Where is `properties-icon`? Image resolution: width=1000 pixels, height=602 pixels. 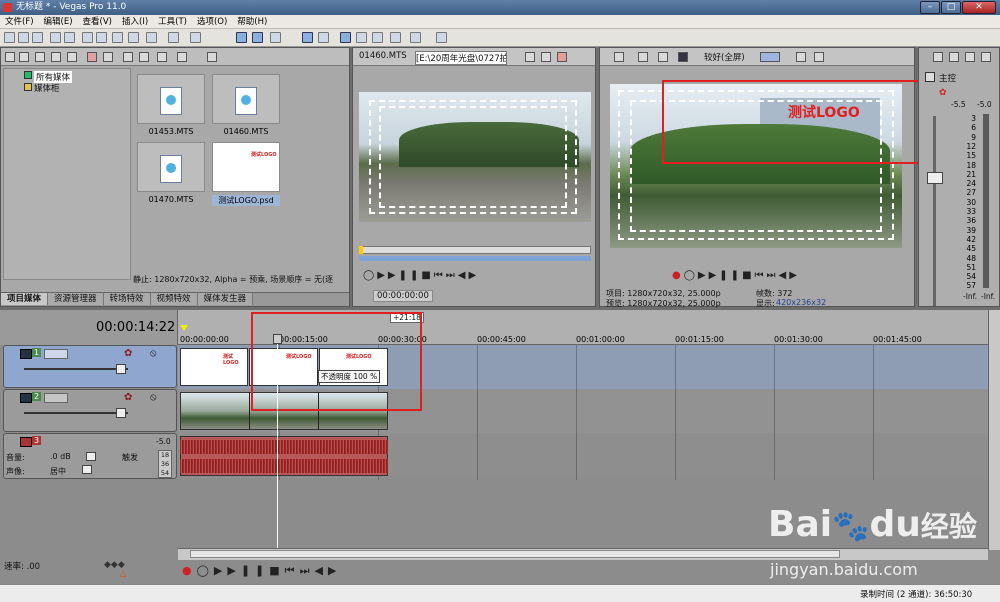
properties-icon is located at coordinates (55, 37).